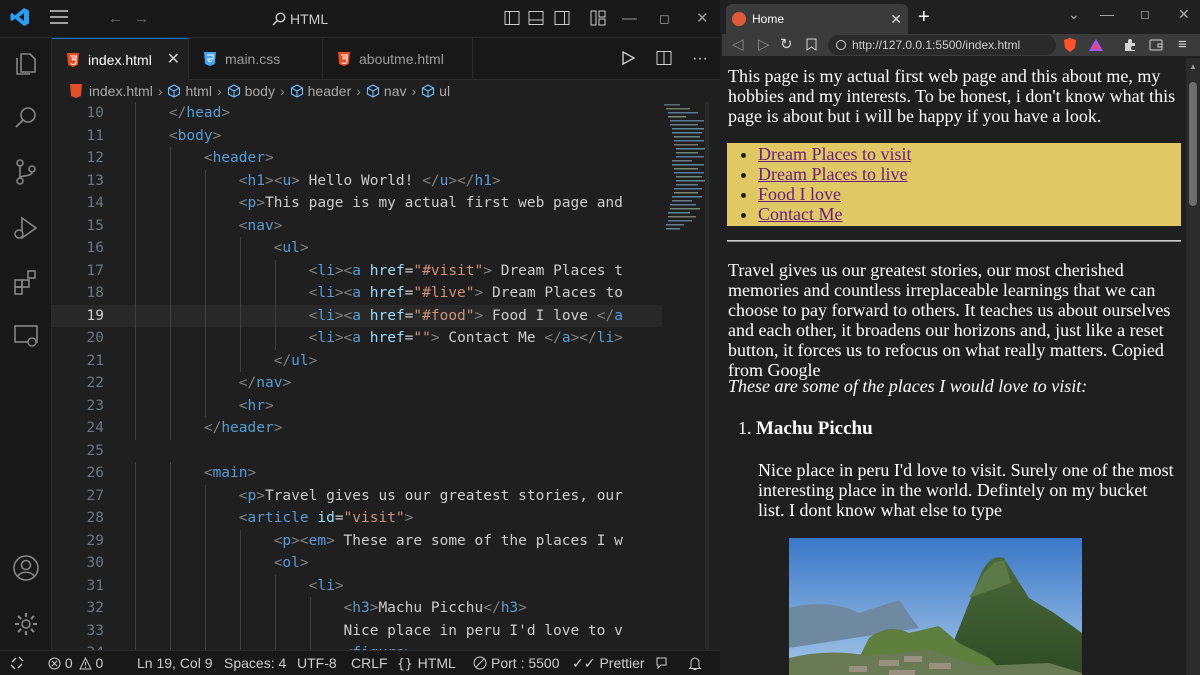 The width and height of the screenshot is (1200, 675). I want to click on code-line: 32 <h3>Machu Picchu</h3>, so click(357, 608).